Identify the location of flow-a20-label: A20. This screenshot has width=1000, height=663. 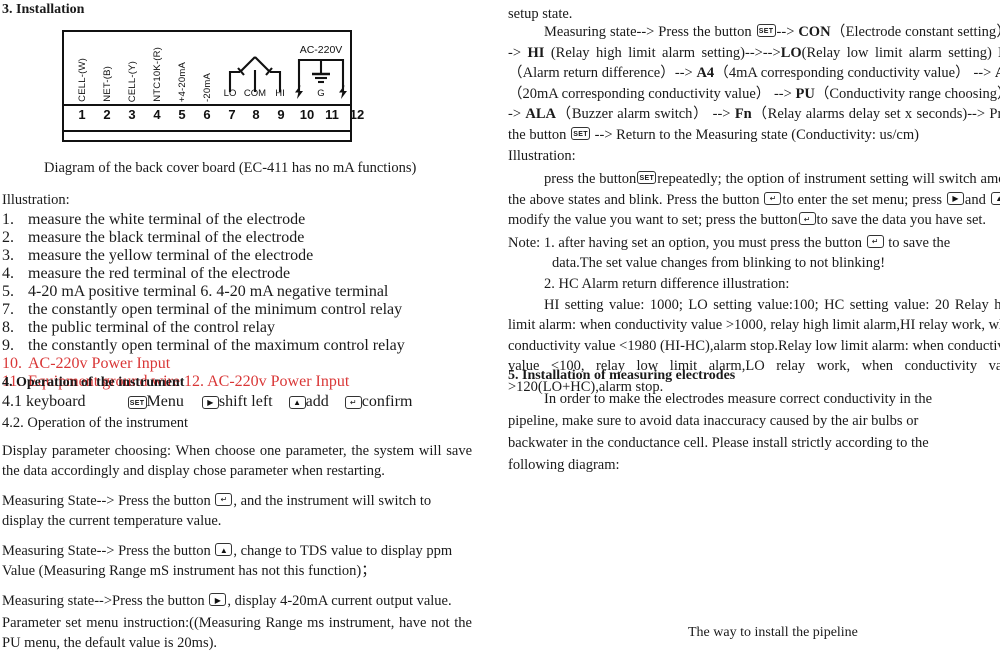
(997, 73).